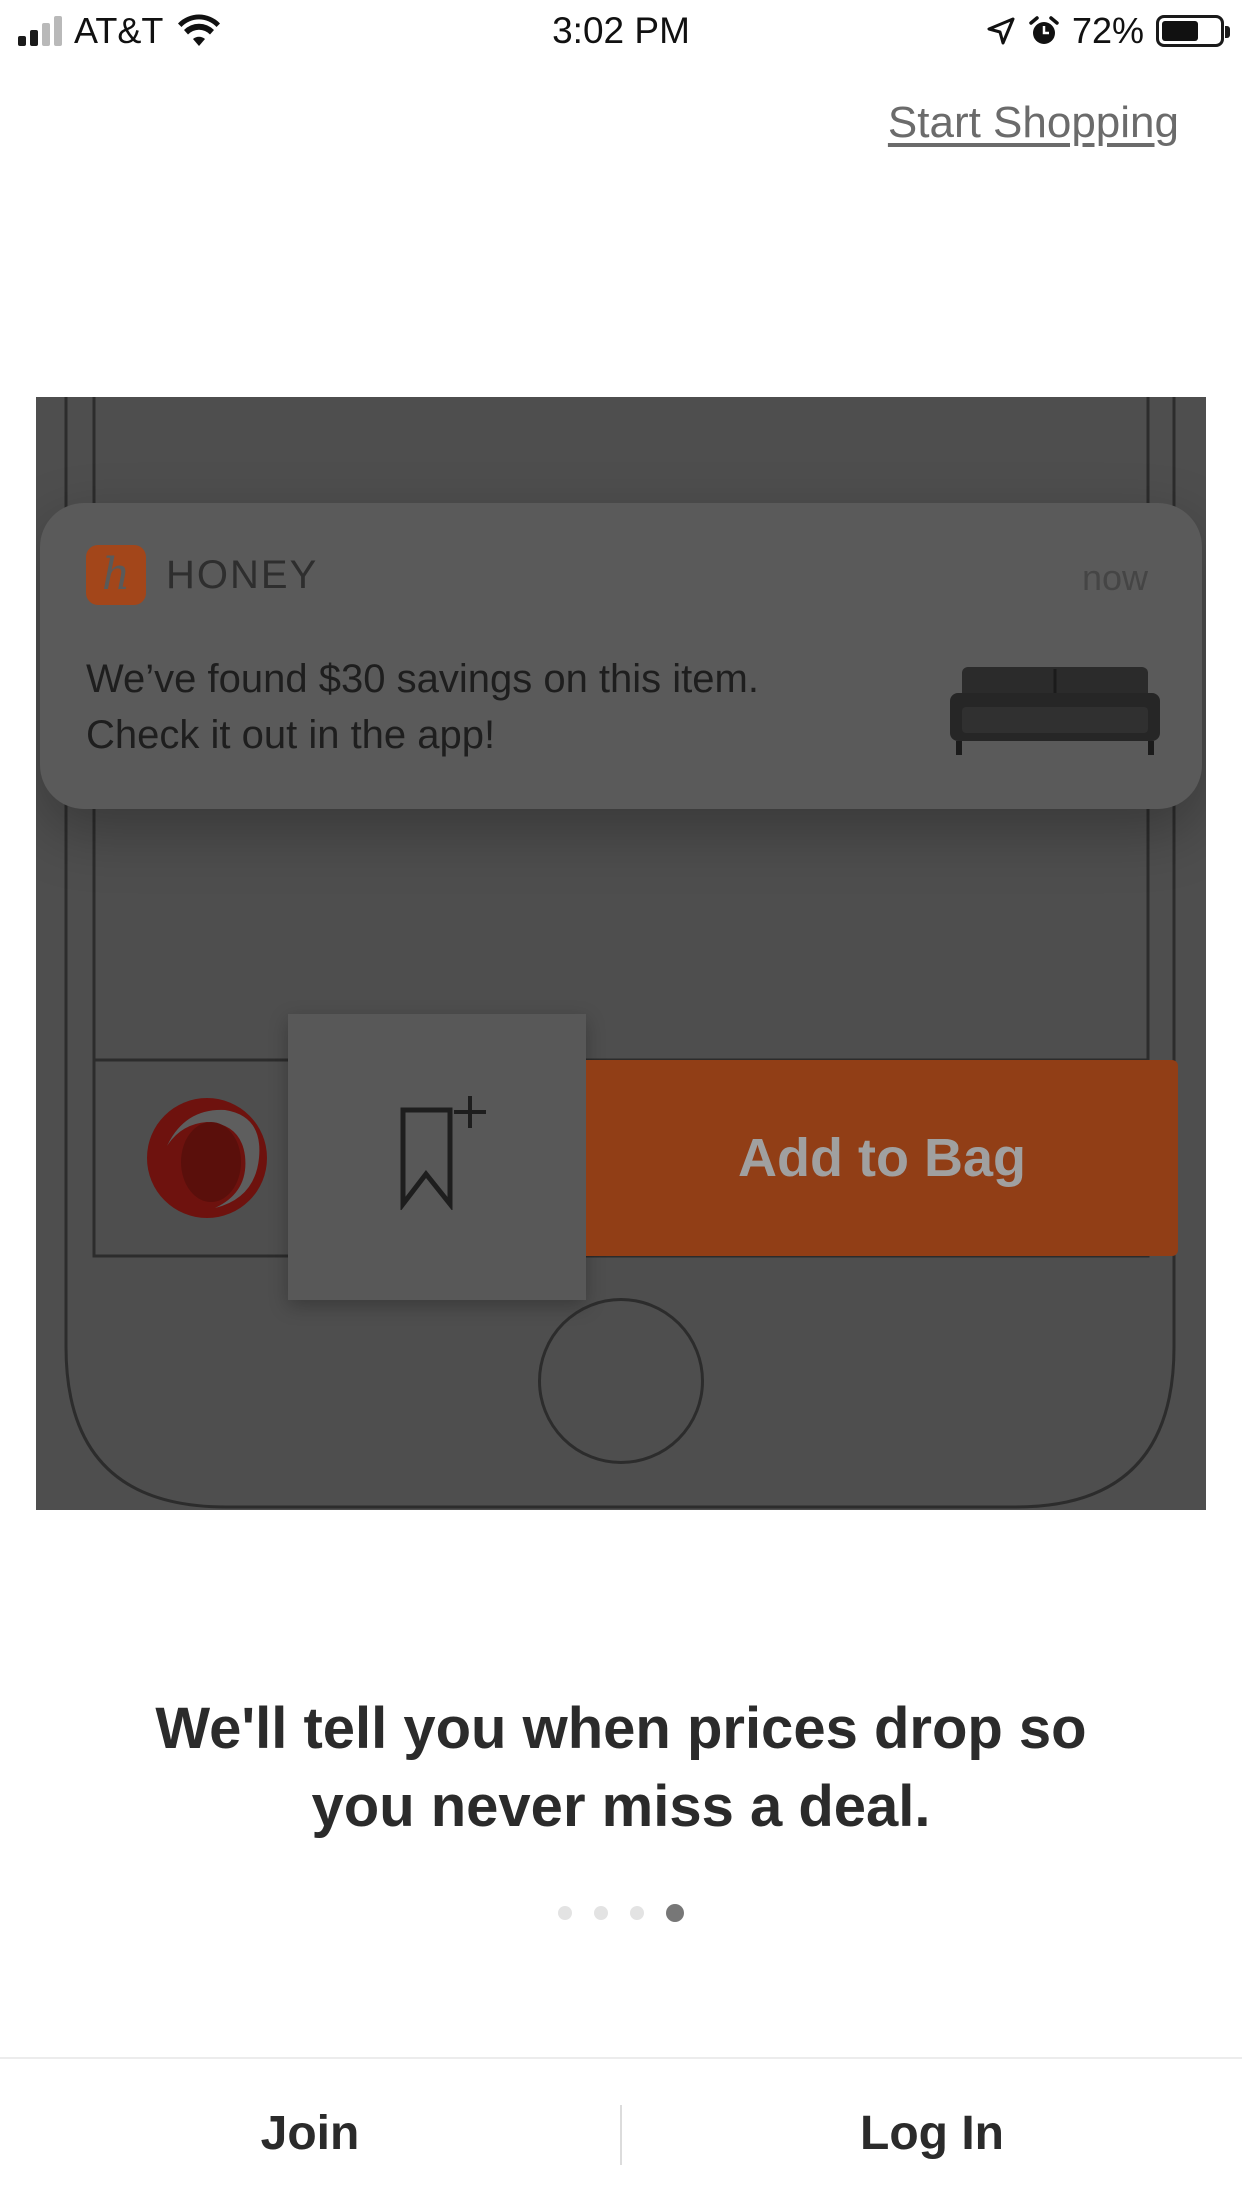 The height and width of the screenshot is (2208, 1242). I want to click on battery-icon, so click(1193, 31).